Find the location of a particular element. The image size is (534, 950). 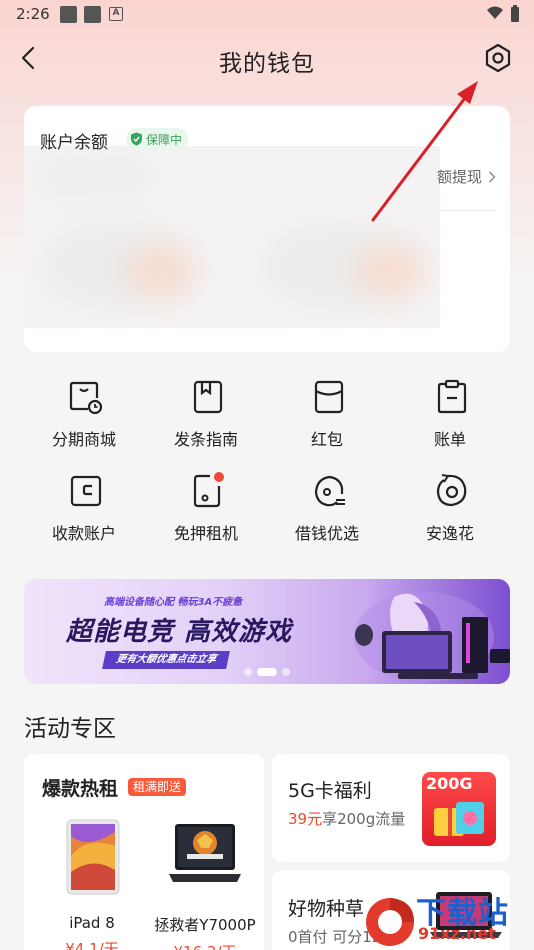

protection-badge-label: 保障中 is located at coordinates (164, 139).